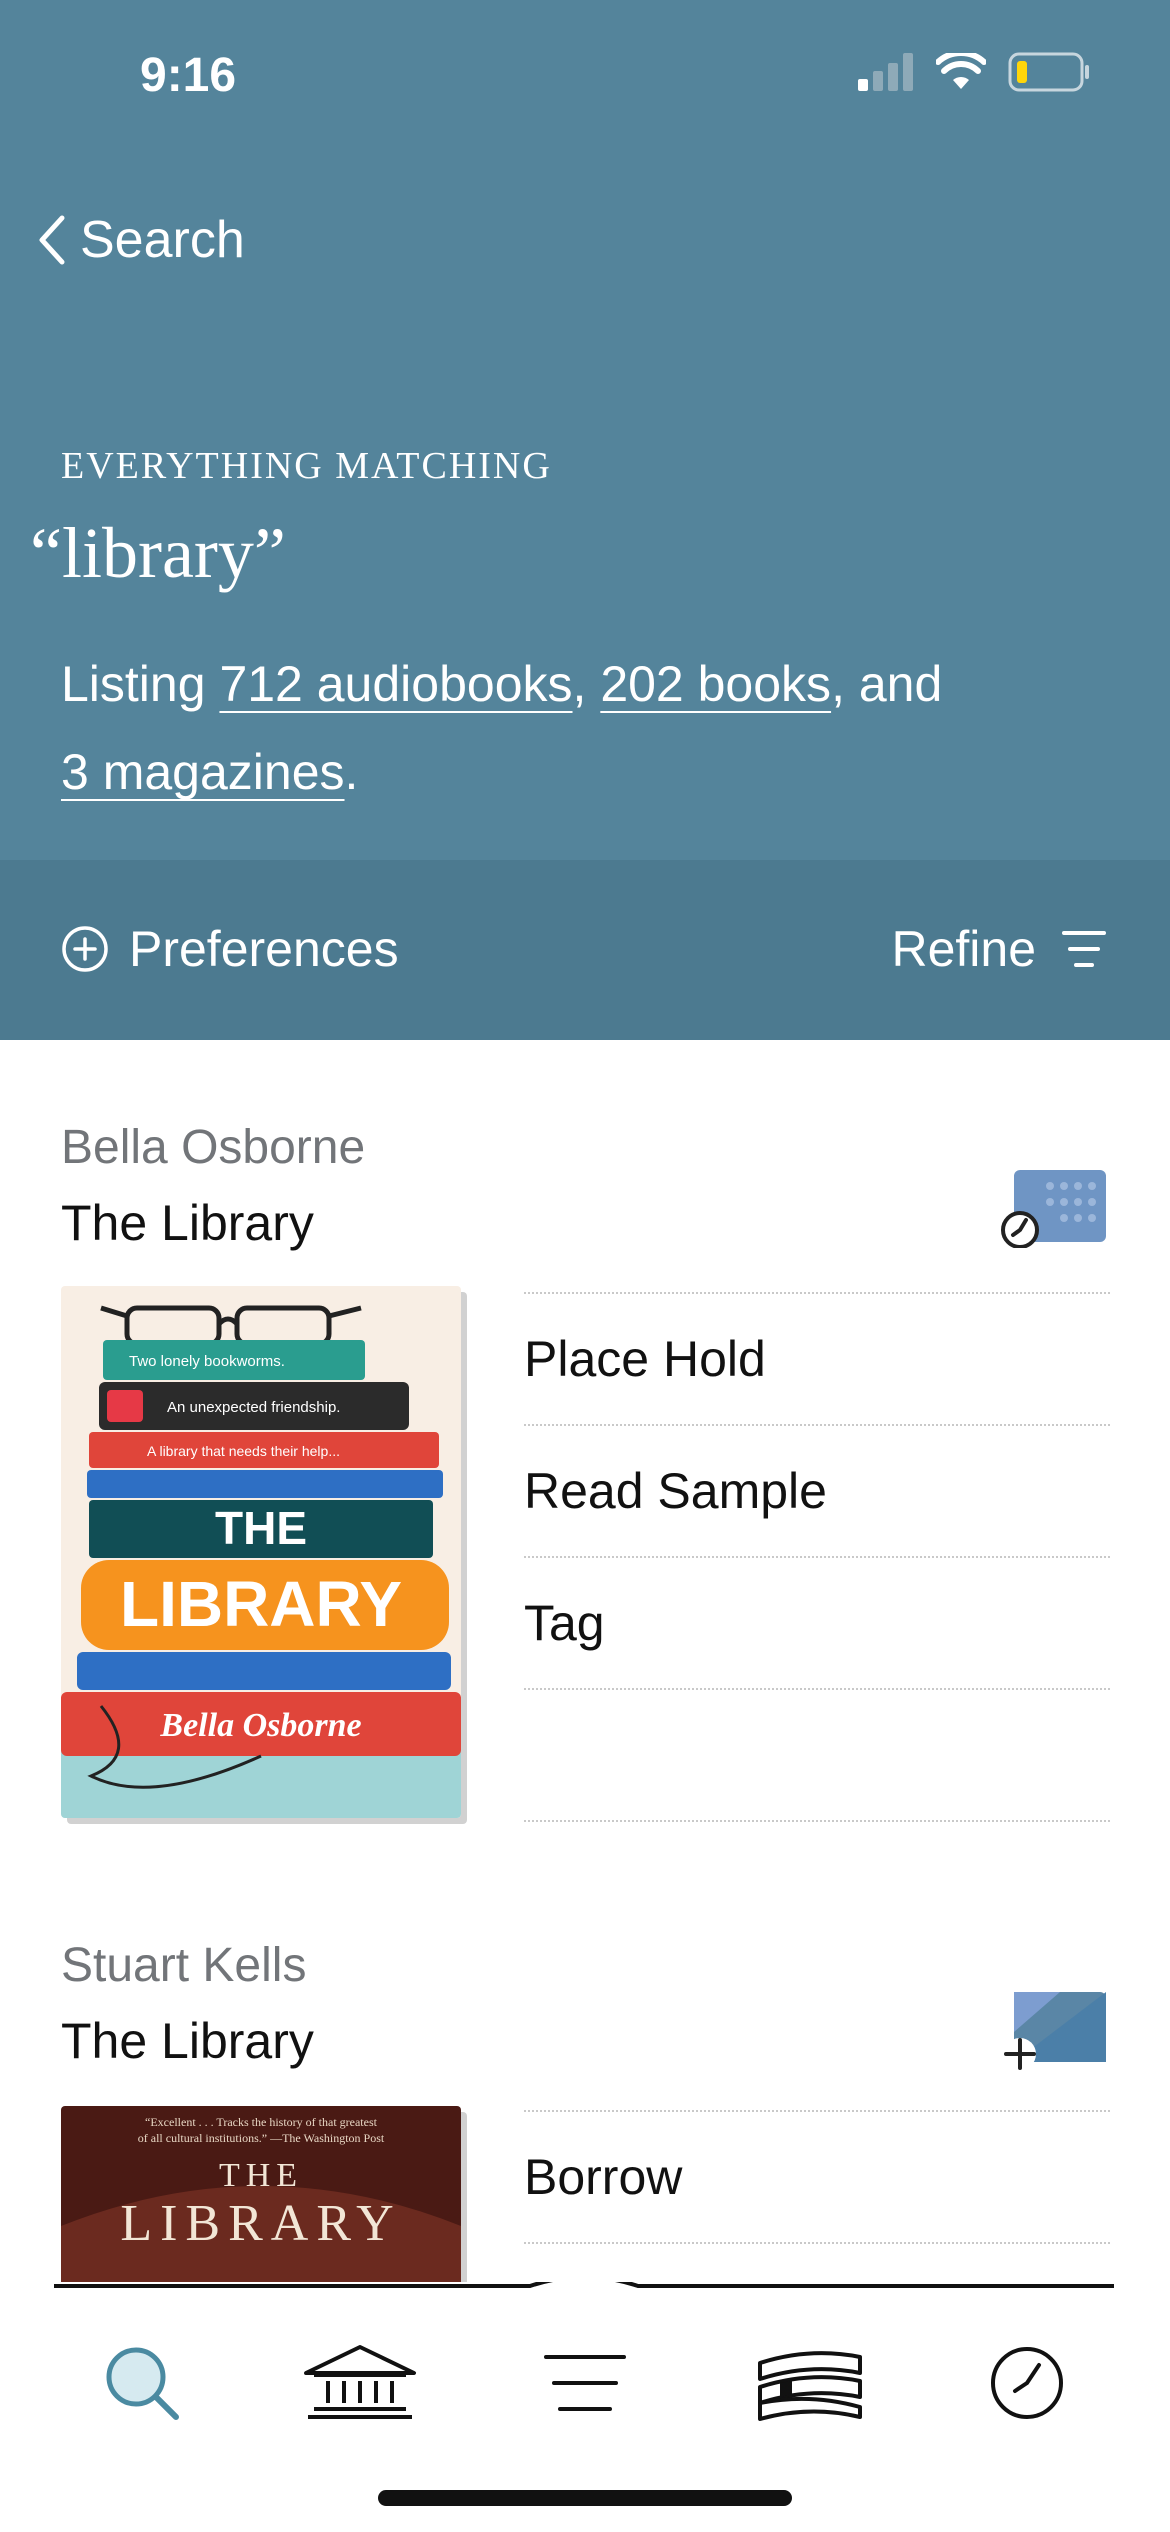 The image size is (1170, 2532). I want to click on magazines-link: 3 magazines, so click(203, 772).